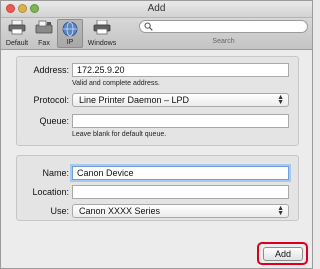  I want to click on title-bar: Add, so click(156, 9).